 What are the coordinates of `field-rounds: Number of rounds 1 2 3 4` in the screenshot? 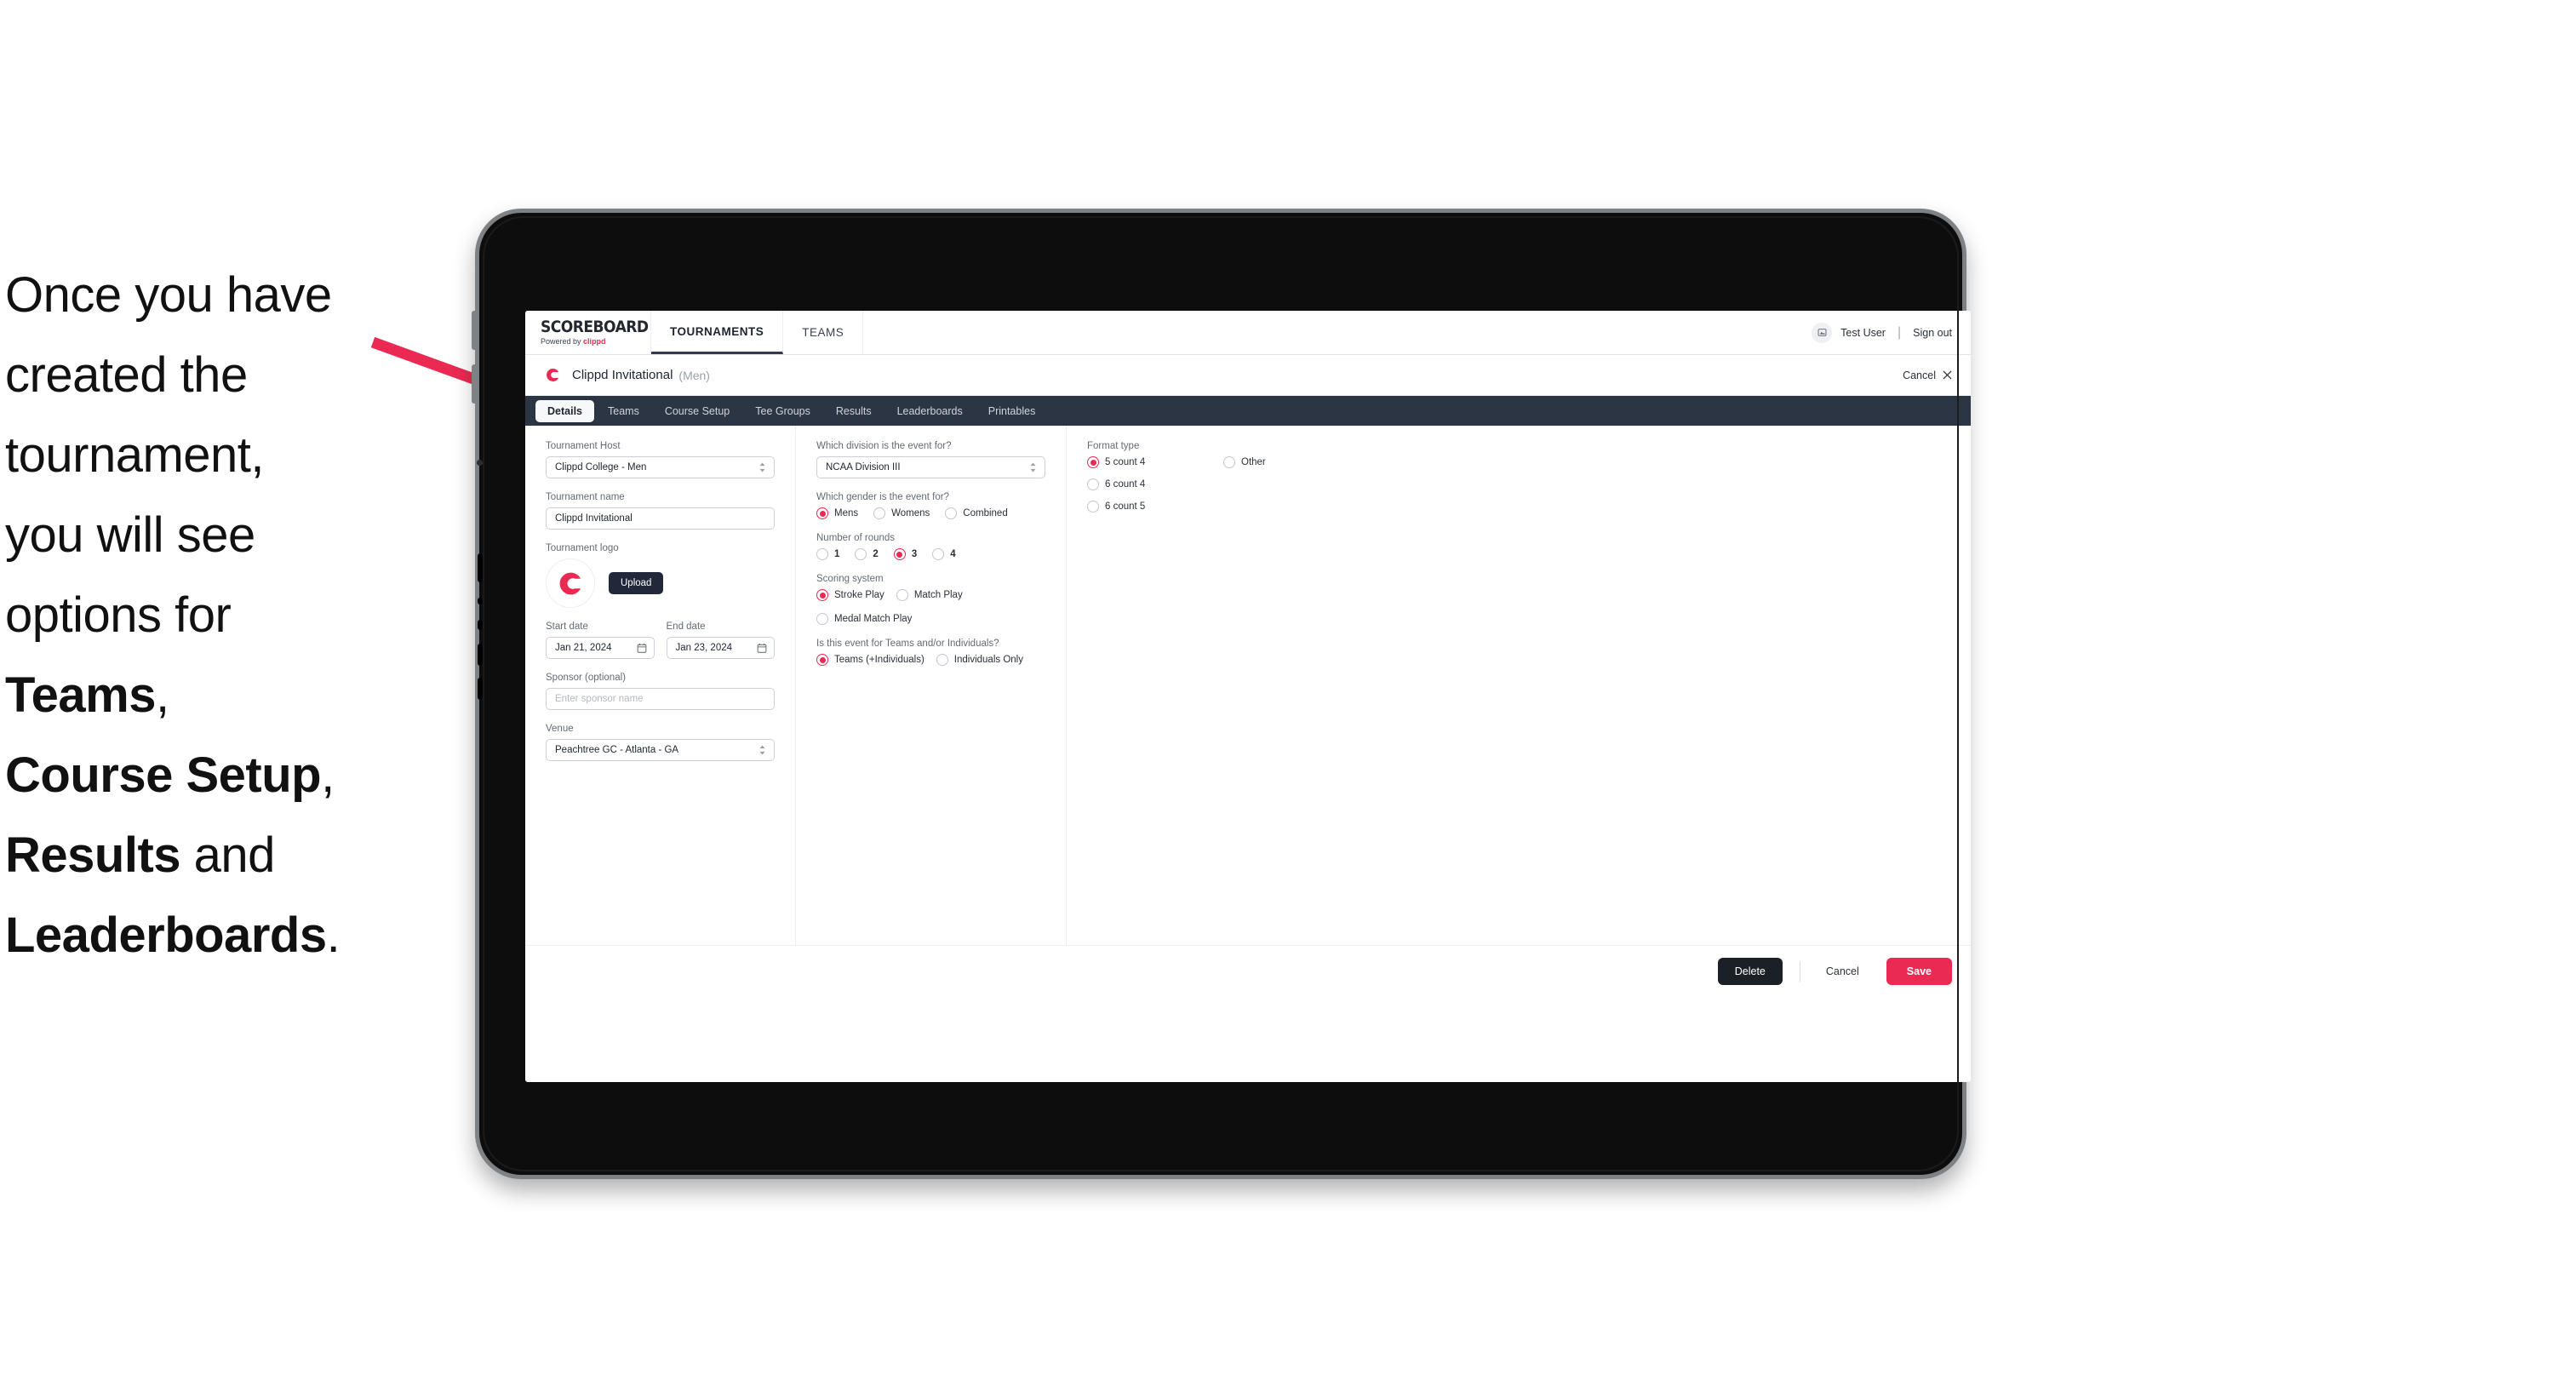 It's located at (930, 546).